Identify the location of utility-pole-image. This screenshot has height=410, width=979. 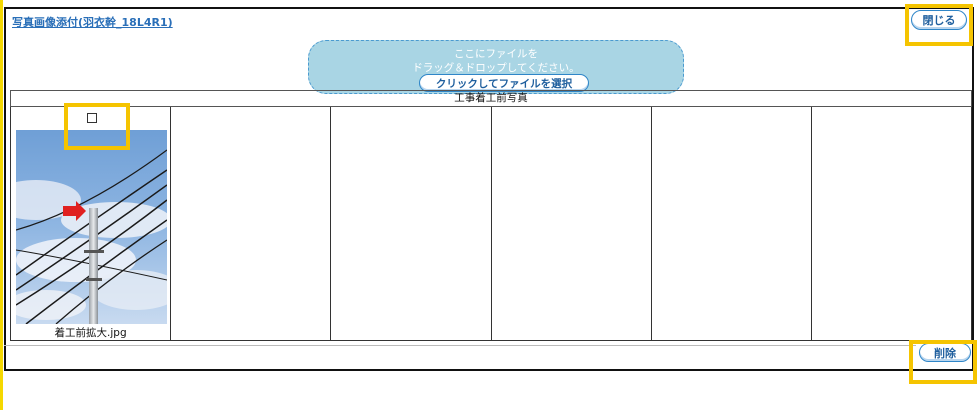
(91, 227).